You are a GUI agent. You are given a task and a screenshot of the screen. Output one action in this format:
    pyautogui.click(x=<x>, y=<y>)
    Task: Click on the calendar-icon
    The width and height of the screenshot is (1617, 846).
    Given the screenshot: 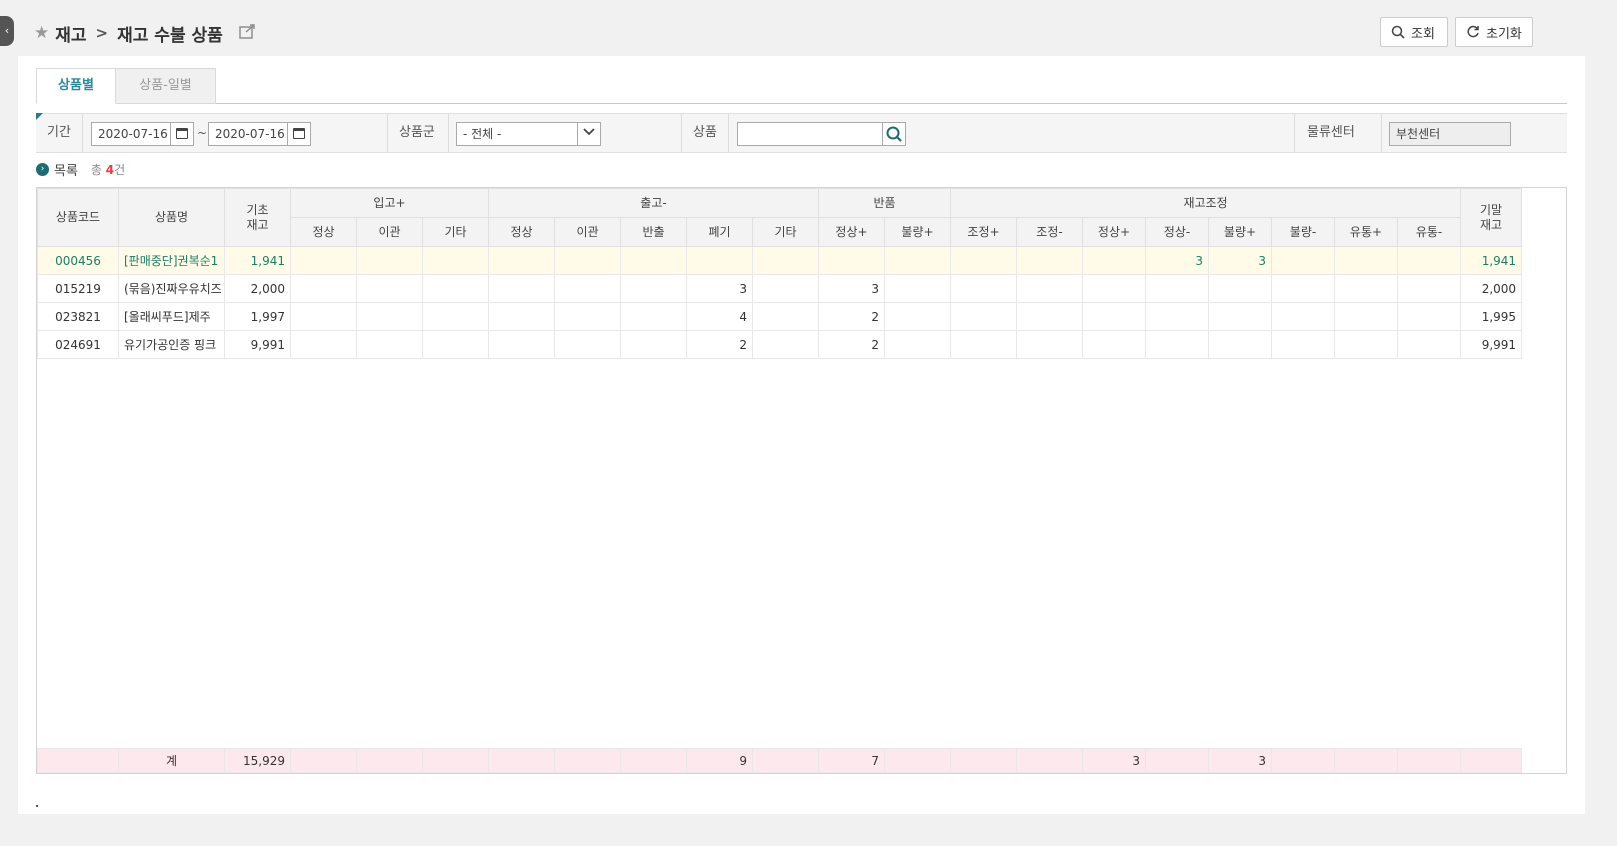 What is the action you would take?
    pyautogui.click(x=299, y=133)
    